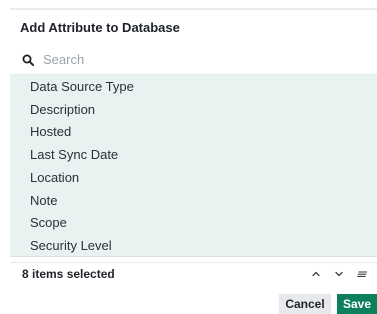  What do you see at coordinates (193, 9) in the screenshot?
I see `dialog-top-divider` at bounding box center [193, 9].